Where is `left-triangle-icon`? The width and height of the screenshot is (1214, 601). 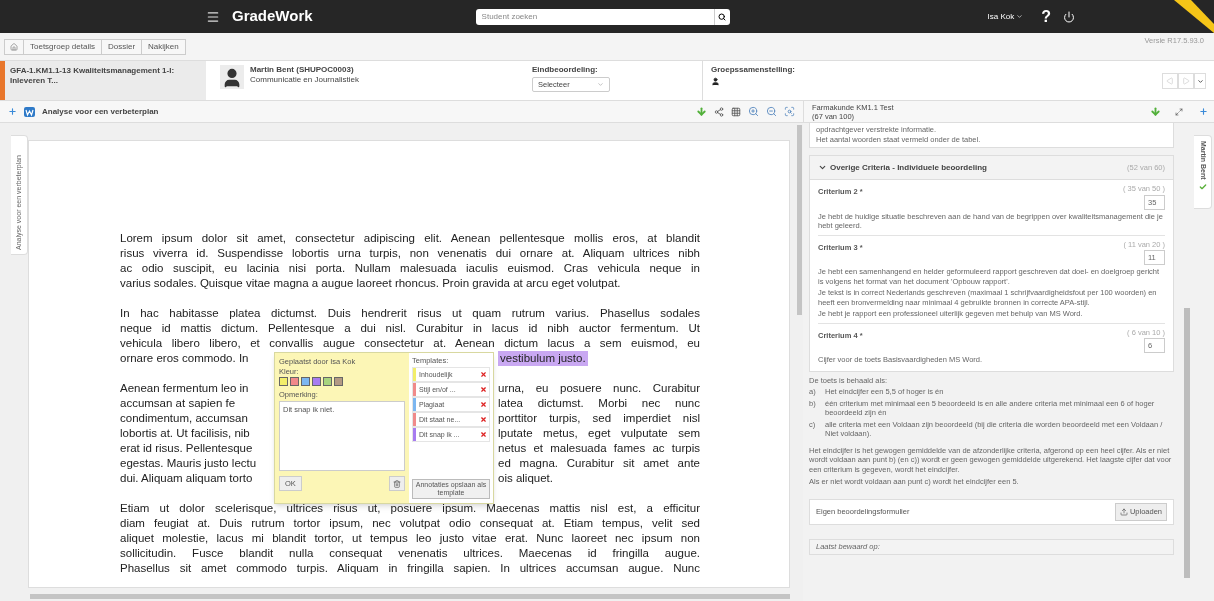
left-triangle-icon is located at coordinates (1170, 81).